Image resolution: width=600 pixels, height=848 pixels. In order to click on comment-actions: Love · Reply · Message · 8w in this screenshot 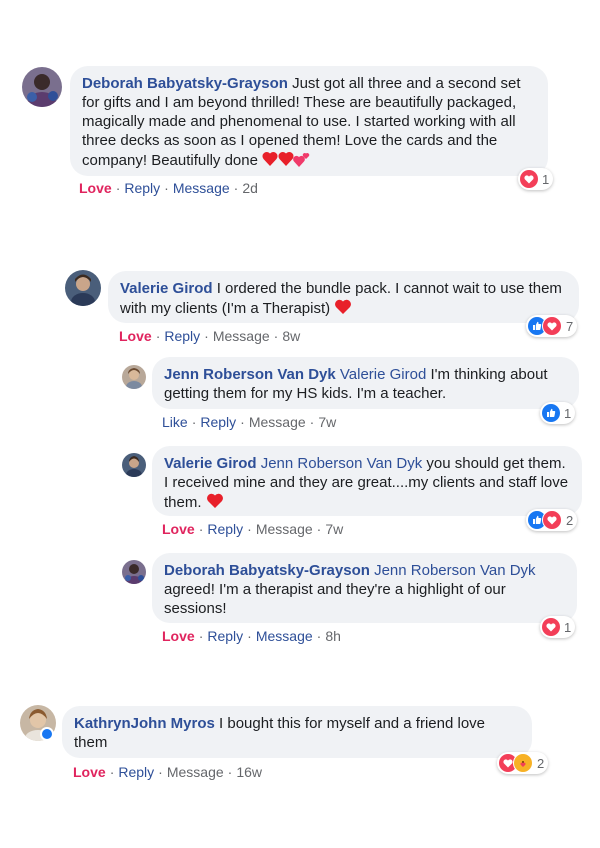, I will do `click(210, 336)`.